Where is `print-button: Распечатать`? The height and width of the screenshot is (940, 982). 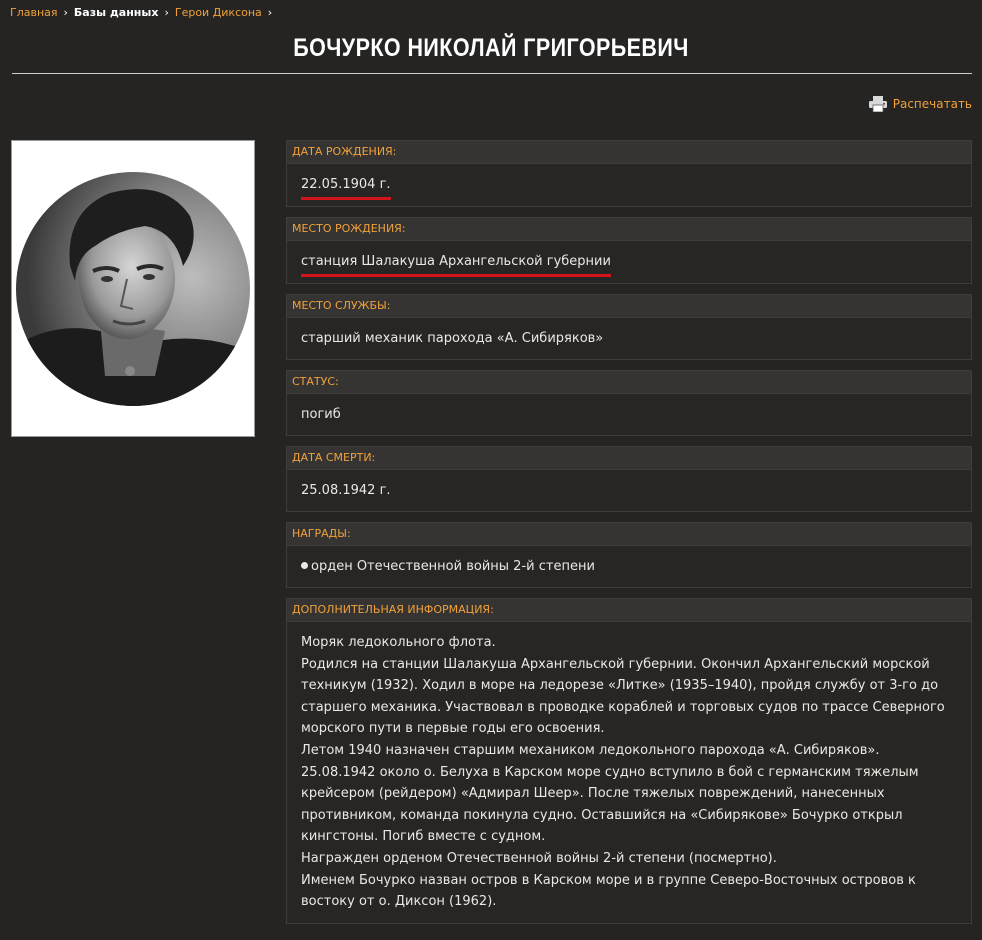 print-button: Распечатать is located at coordinates (920, 104).